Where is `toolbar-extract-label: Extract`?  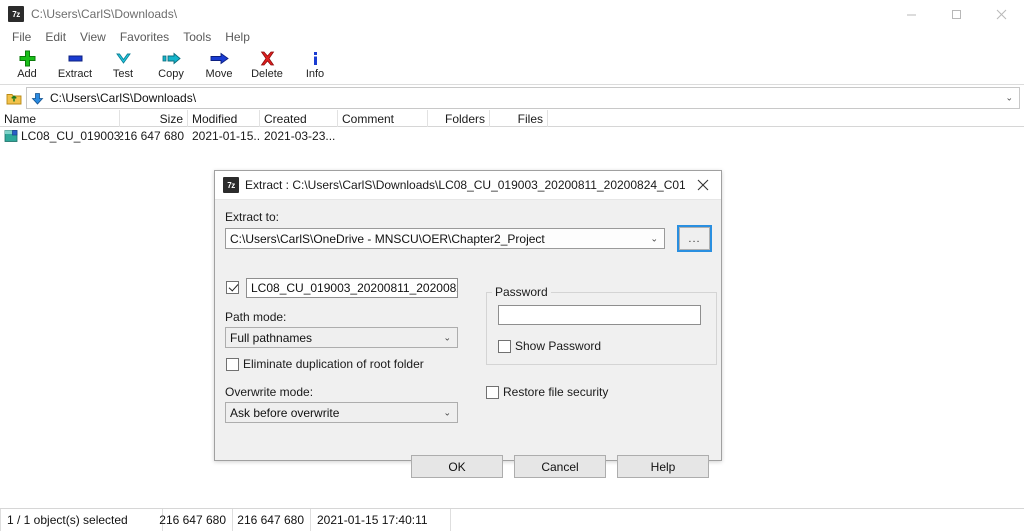
toolbar-extract-label: Extract is located at coordinates (75, 74).